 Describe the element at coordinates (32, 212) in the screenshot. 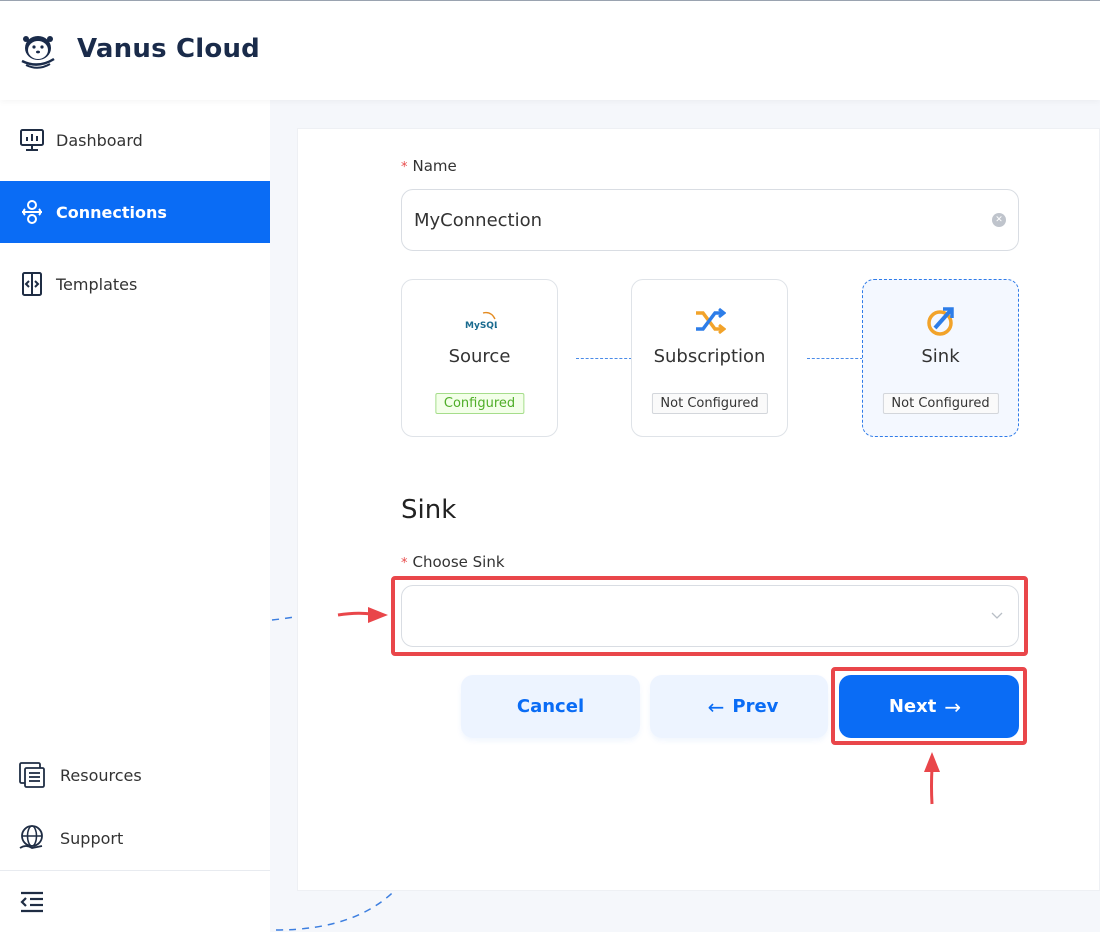

I see `connections-icon` at that location.